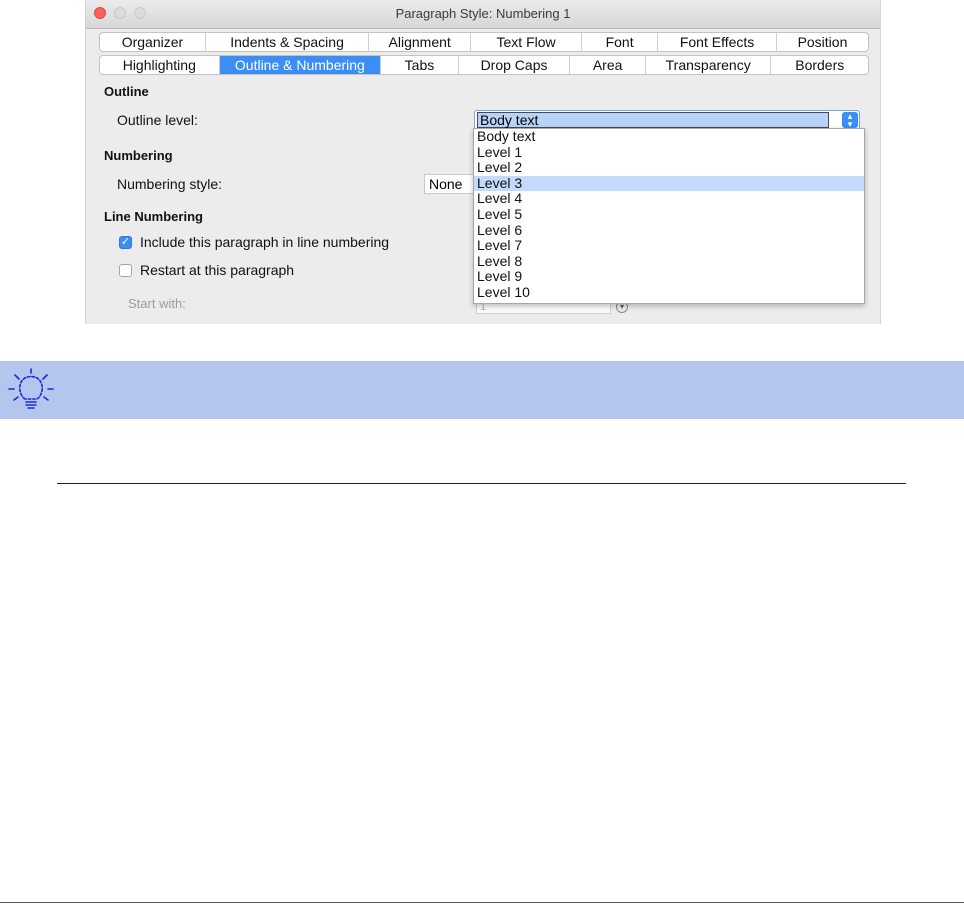  I want to click on dropdown-option-level-6: Level 6, so click(669, 230).